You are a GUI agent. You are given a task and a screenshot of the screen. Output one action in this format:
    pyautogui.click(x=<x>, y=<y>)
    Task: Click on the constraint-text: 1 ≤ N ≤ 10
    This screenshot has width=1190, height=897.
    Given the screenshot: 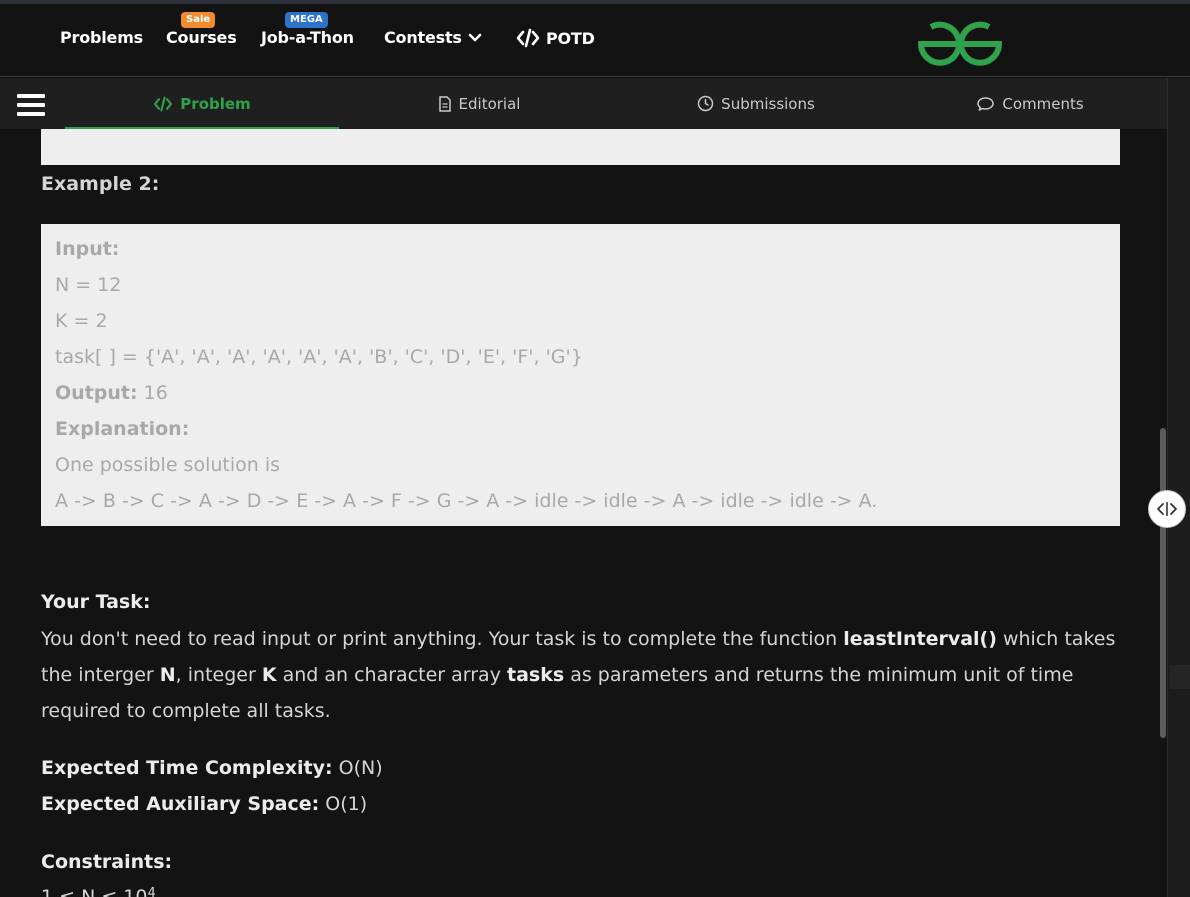 What is the action you would take?
    pyautogui.click(x=94, y=891)
    